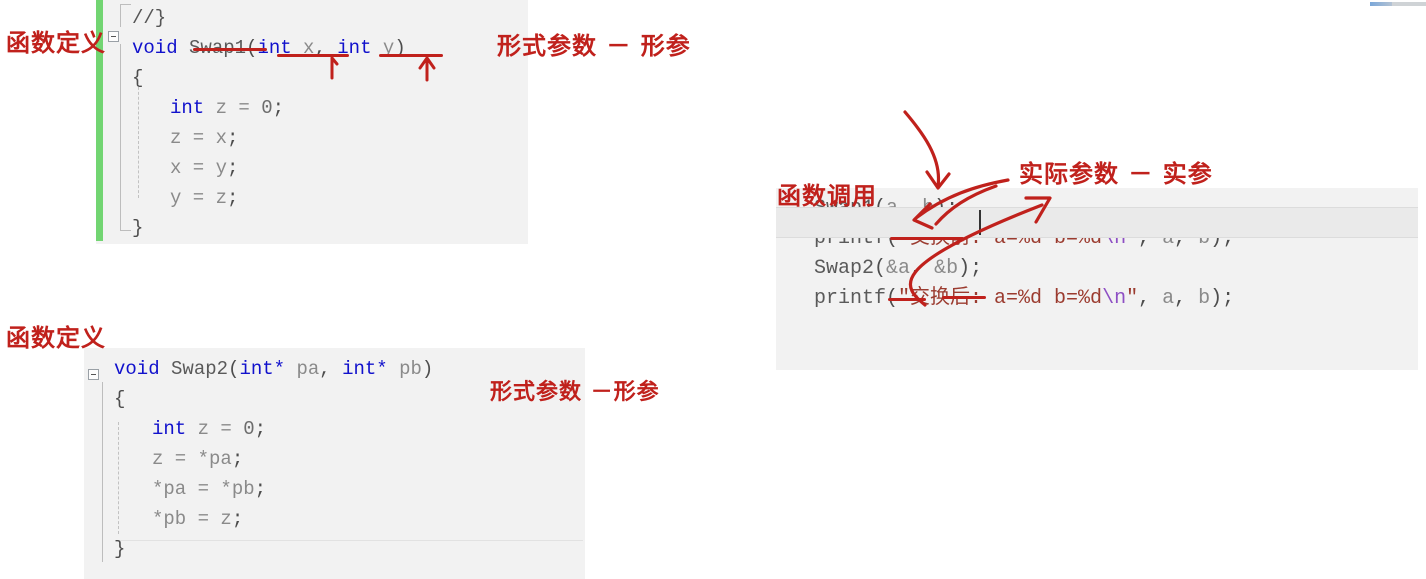 The height and width of the screenshot is (579, 1426). Describe the element at coordinates (199, 168) in the screenshot. I see `code-token: x = y` at that location.